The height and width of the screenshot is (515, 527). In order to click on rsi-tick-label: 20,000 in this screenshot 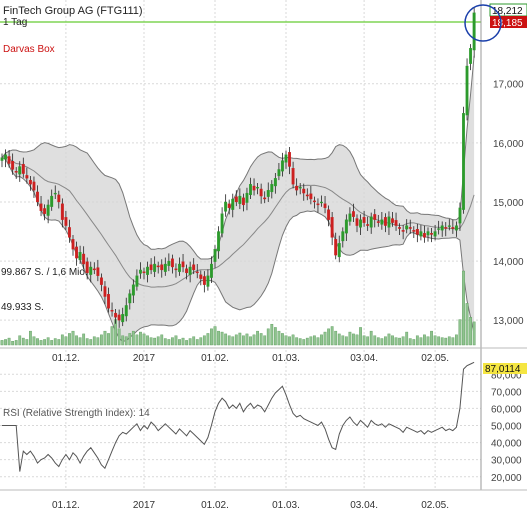, I will do `click(506, 478)`.